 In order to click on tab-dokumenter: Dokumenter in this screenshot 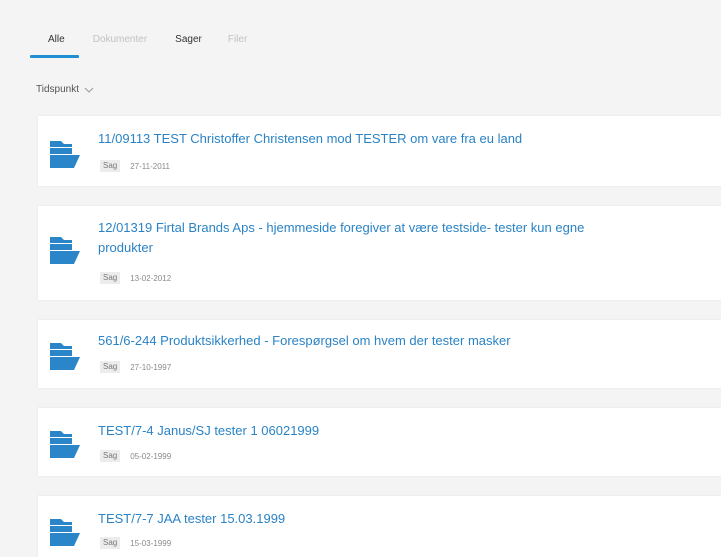, I will do `click(120, 45)`.